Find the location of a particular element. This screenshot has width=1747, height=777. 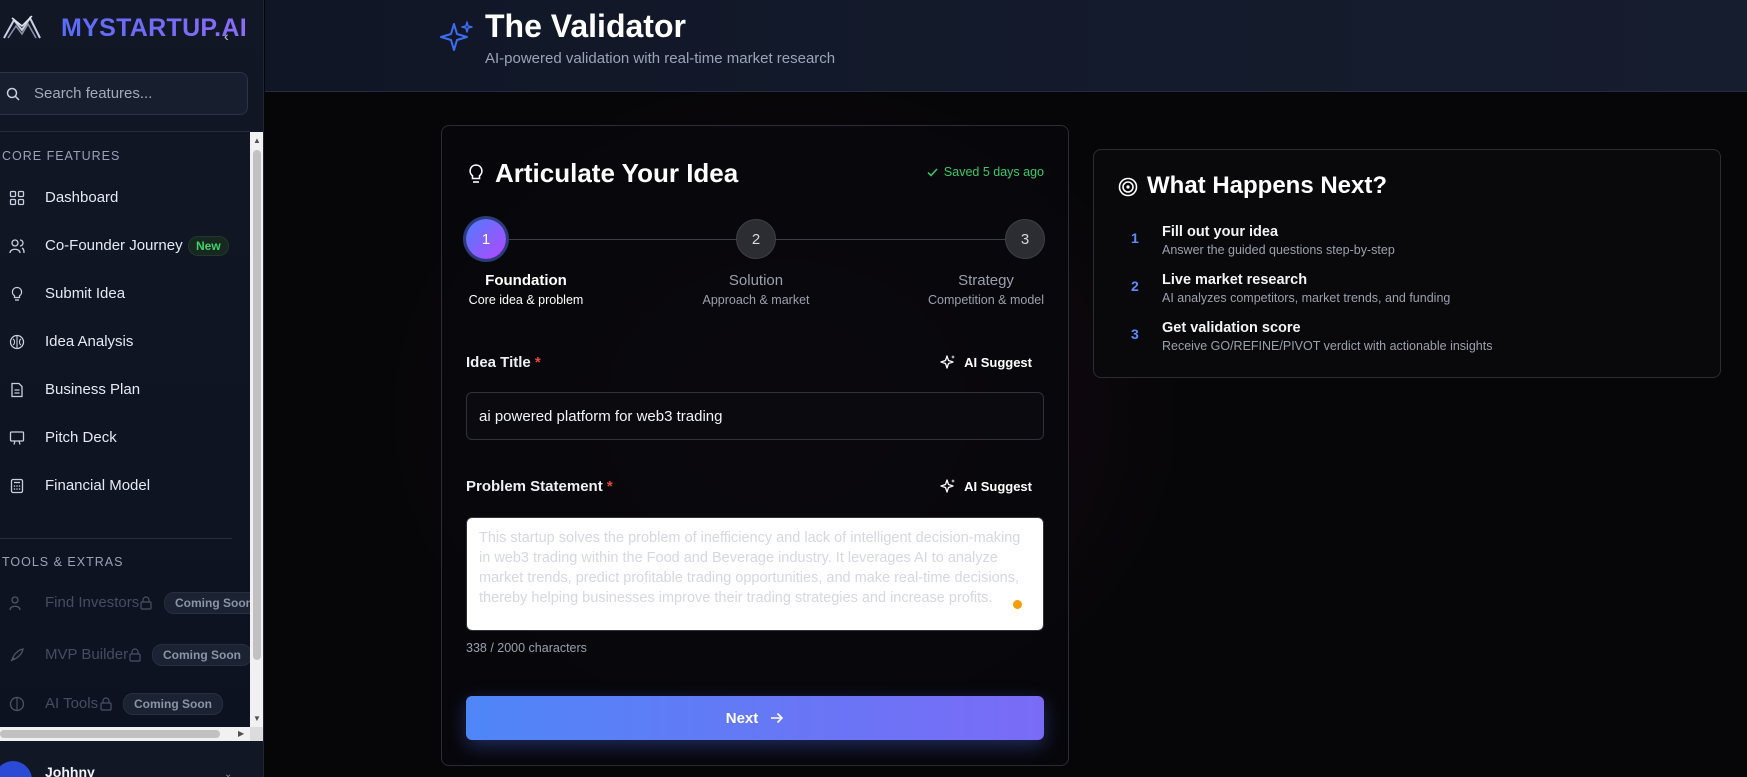

horizontal-scrollbar: ▶ is located at coordinates (125, 734).